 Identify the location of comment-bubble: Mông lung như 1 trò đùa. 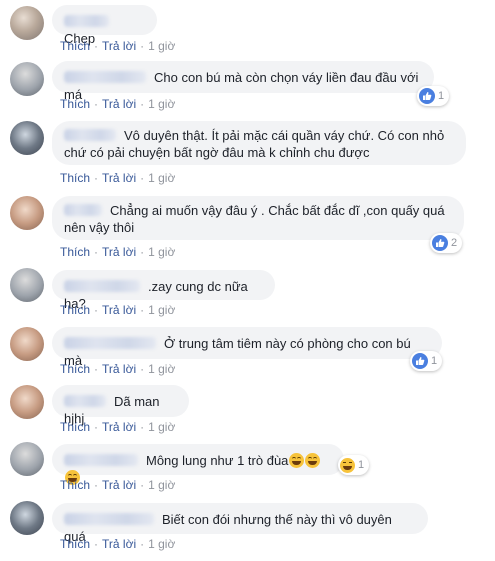
(198, 464).